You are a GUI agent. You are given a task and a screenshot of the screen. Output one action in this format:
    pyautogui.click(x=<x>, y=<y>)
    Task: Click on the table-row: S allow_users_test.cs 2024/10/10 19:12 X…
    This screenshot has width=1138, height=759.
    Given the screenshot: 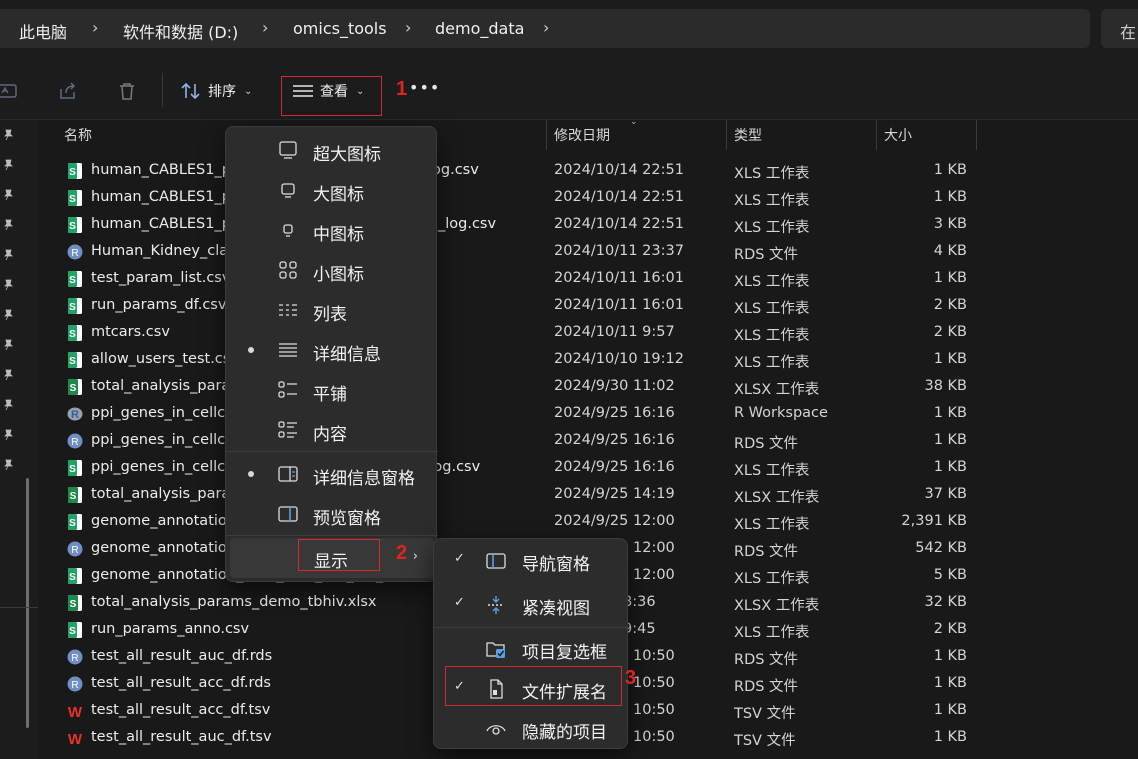 What is the action you would take?
    pyautogui.click(x=589, y=360)
    